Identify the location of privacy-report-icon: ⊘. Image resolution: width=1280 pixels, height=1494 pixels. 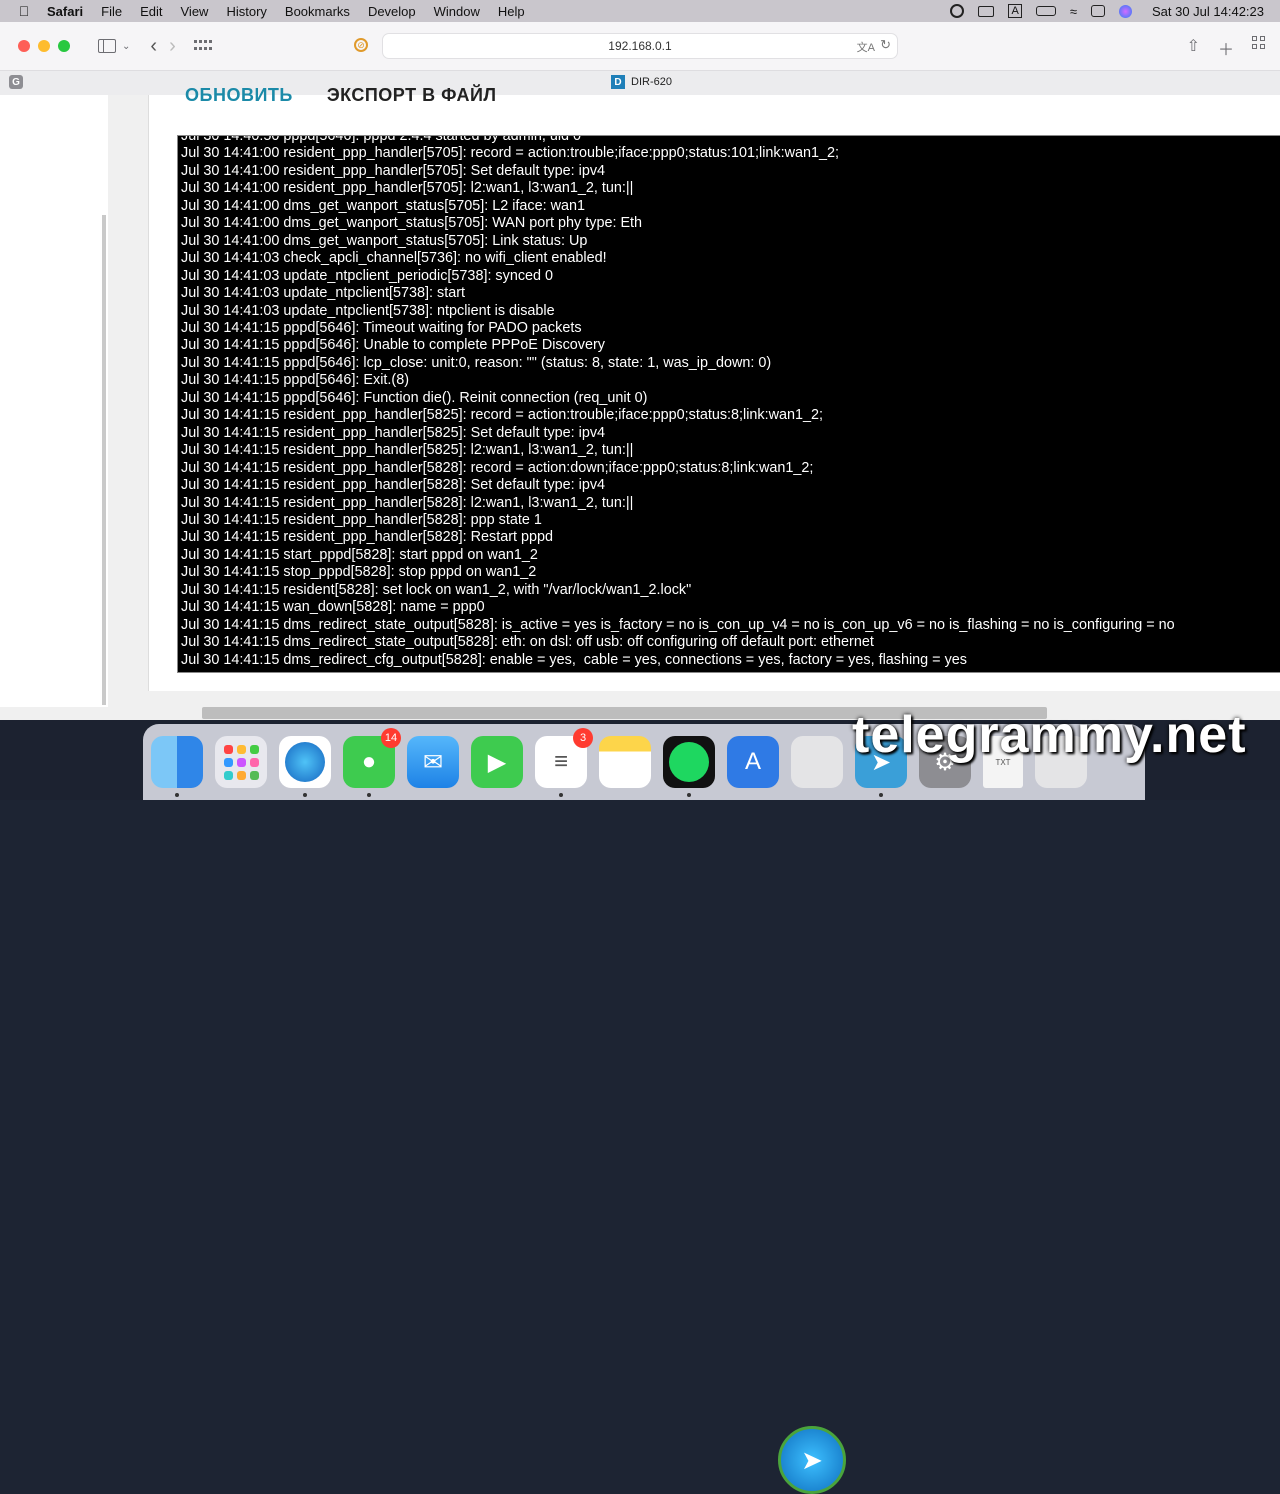
(361, 45).